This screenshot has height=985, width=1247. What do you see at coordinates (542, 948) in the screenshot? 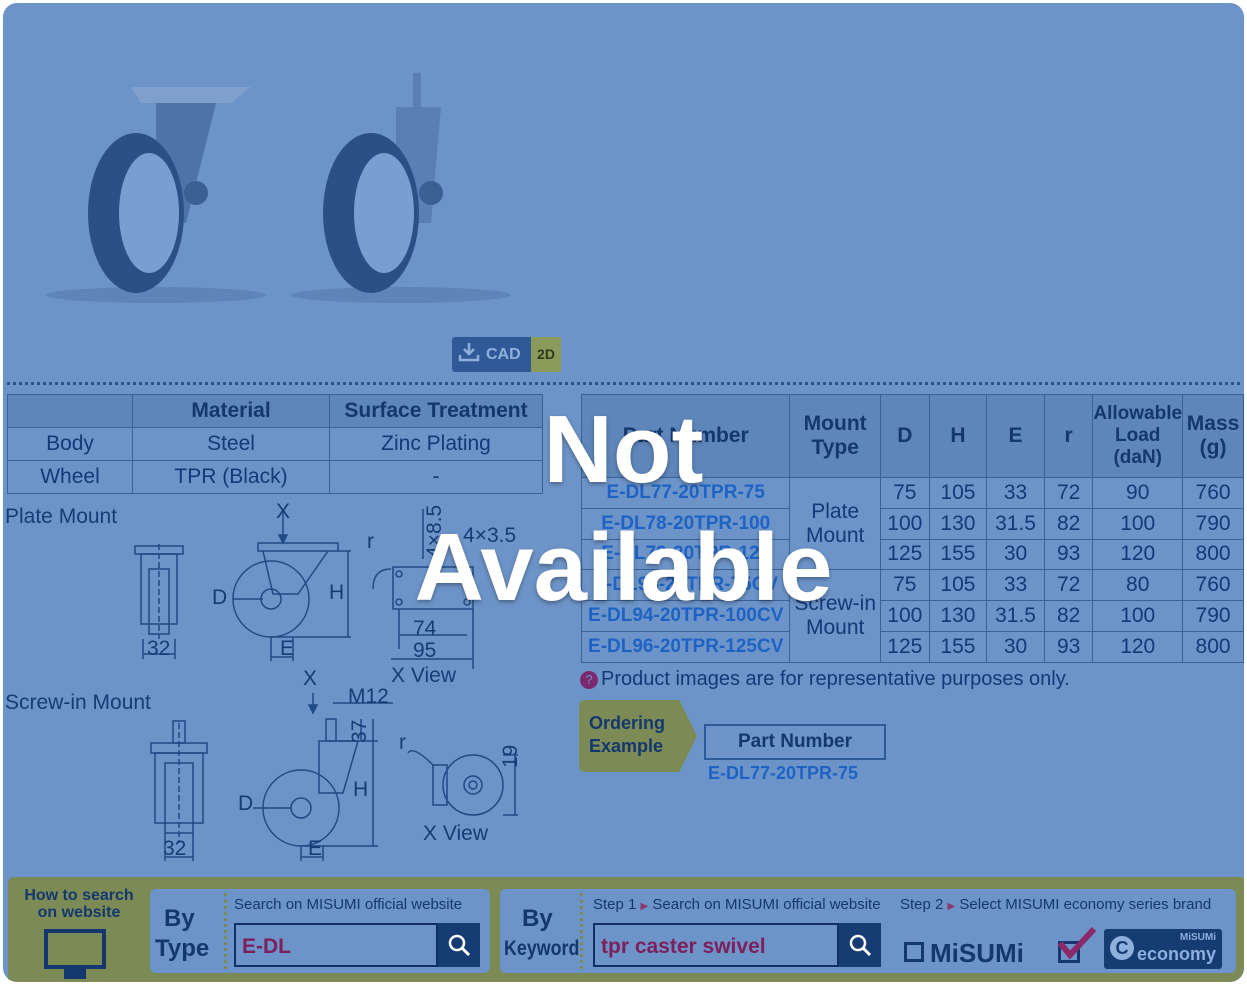
I see `keyword-label: Keyword` at bounding box center [542, 948].